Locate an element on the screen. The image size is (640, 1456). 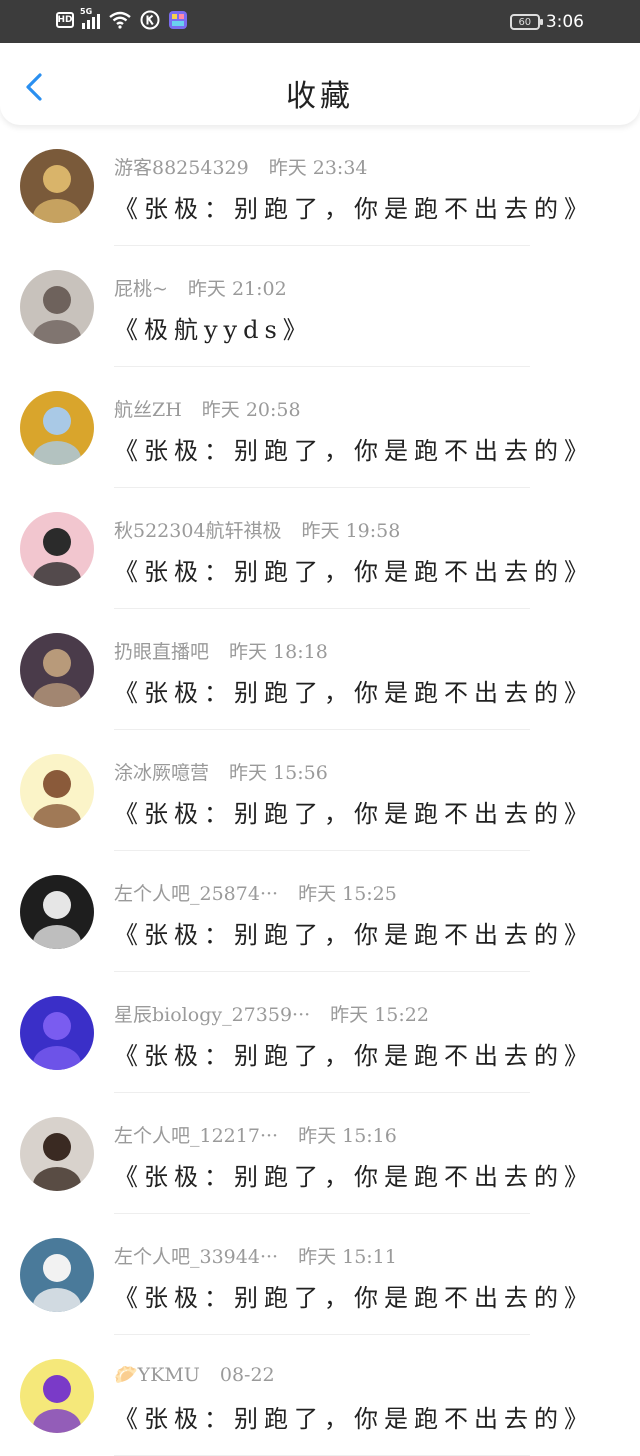
status-bar: HD 5G 60 3:06 is located at coordinates (320, 21).